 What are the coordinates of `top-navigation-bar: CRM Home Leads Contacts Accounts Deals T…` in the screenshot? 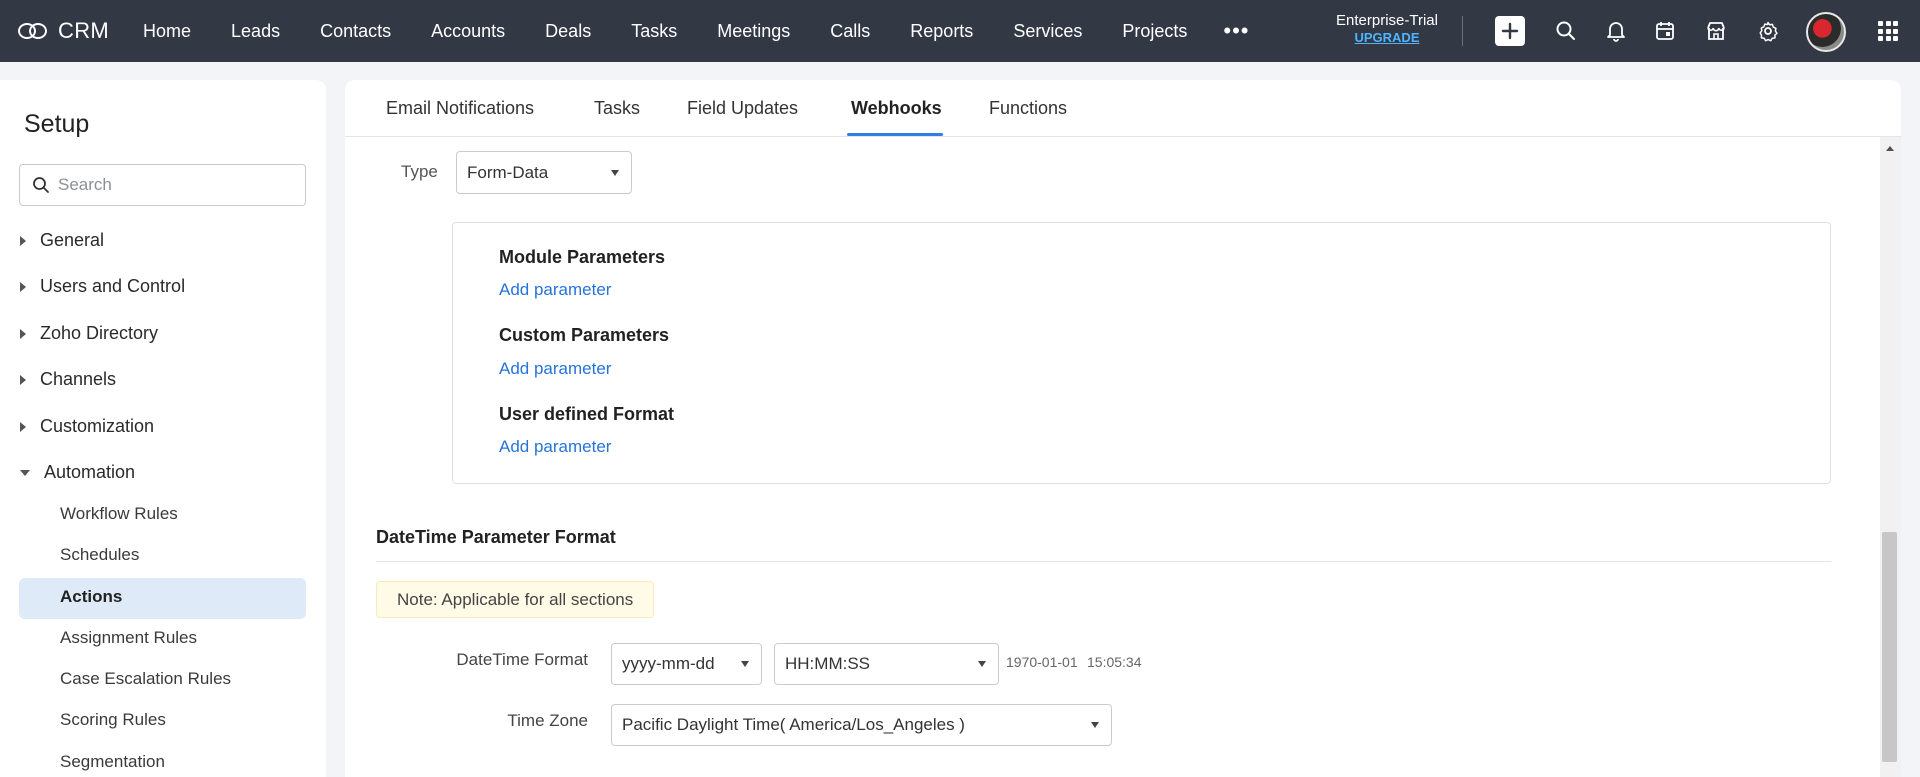 It's located at (960, 31).